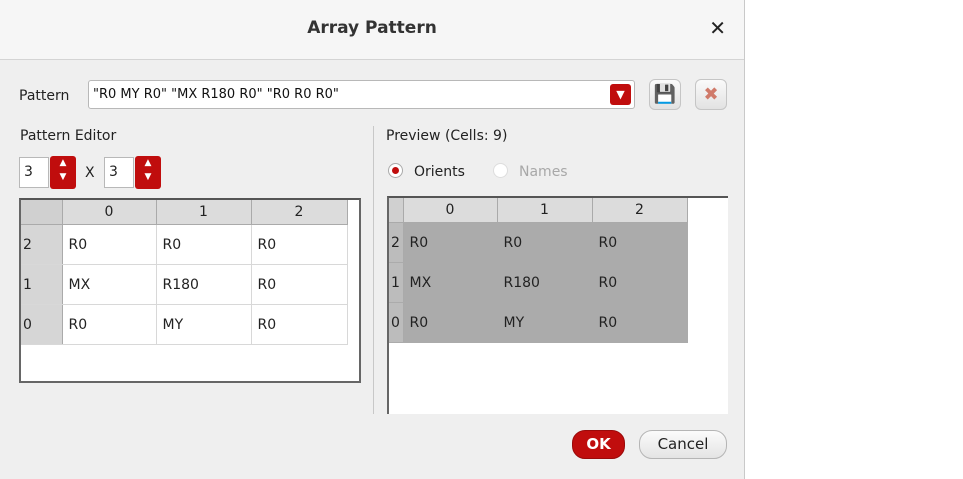 The image size is (963, 479). What do you see at coordinates (500, 170) in the screenshot?
I see `names-radio` at bounding box center [500, 170].